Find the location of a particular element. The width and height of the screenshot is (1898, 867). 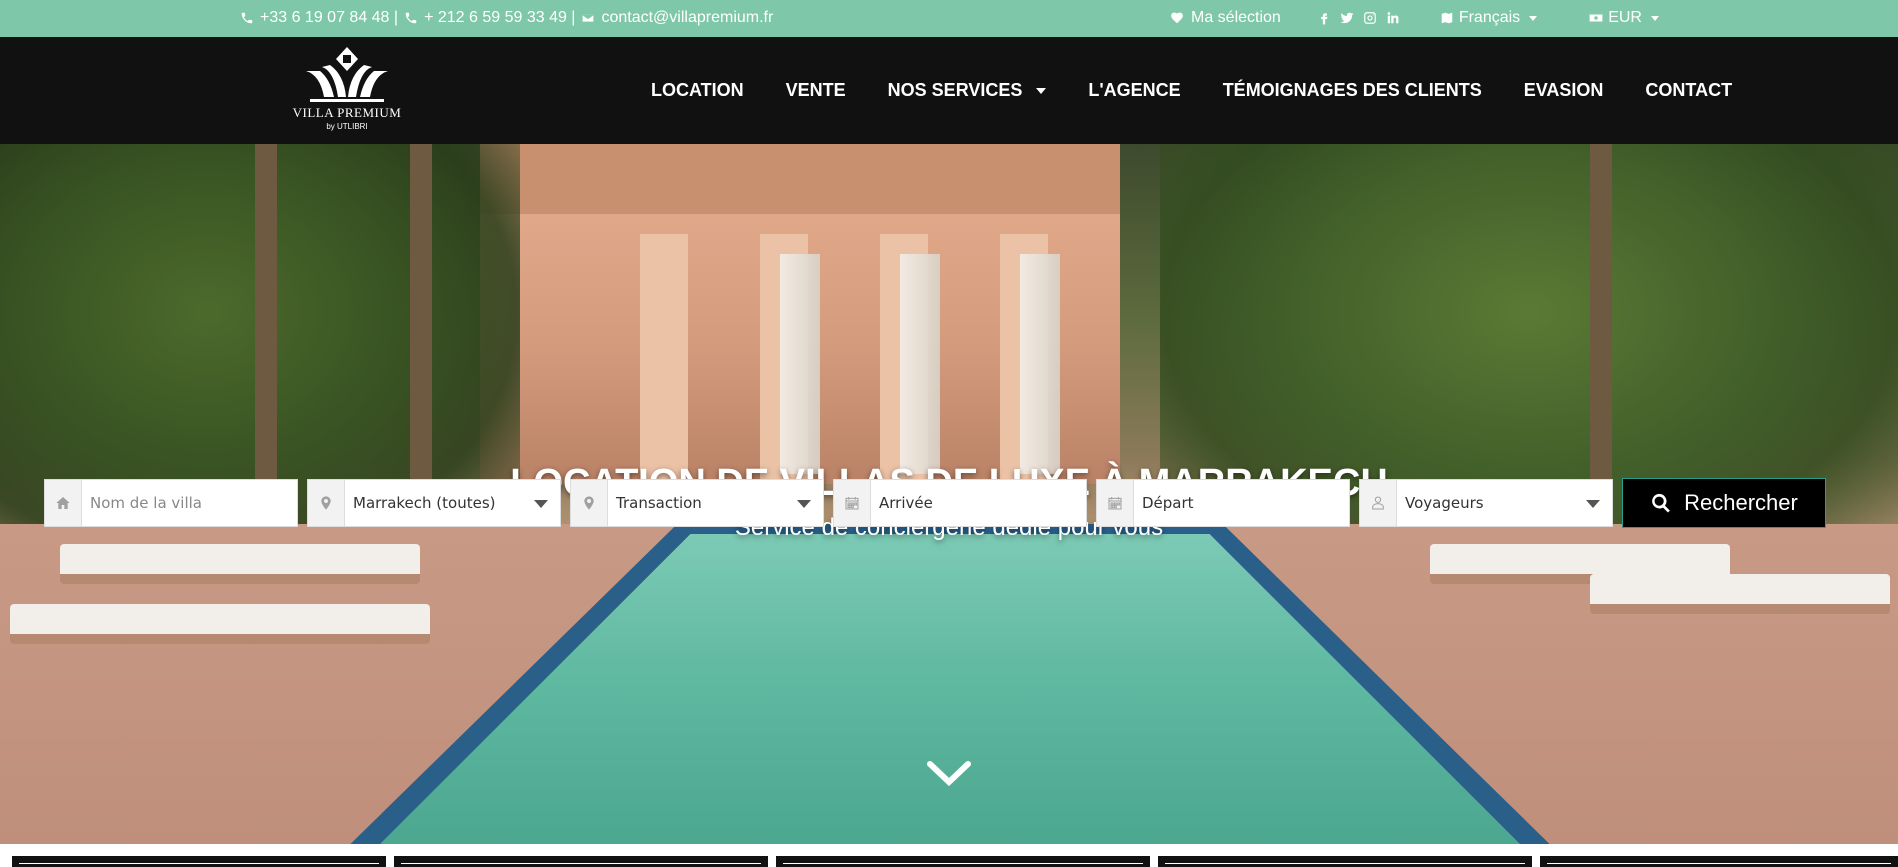

my-selection-link: Ma sélection is located at coordinates (1225, 18).